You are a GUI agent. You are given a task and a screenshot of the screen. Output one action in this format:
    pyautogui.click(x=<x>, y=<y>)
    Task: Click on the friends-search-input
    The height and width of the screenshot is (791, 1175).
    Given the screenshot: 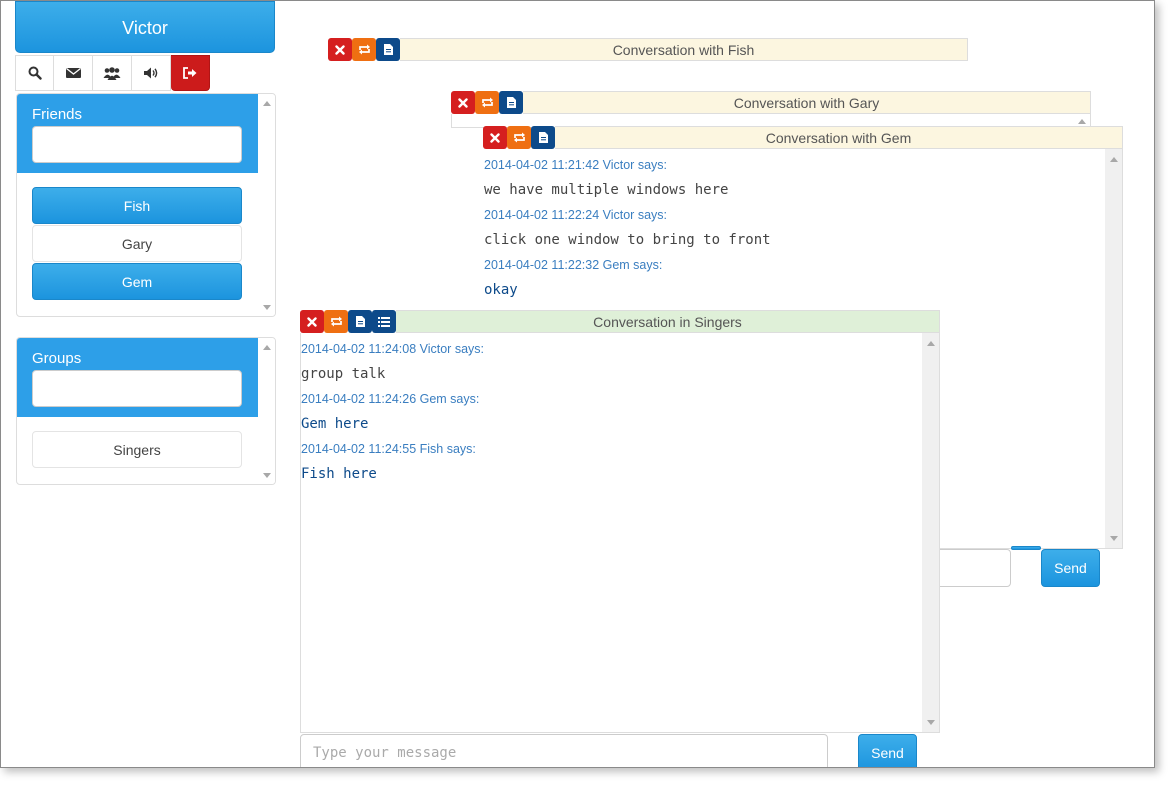 What is the action you would take?
    pyautogui.click(x=137, y=144)
    